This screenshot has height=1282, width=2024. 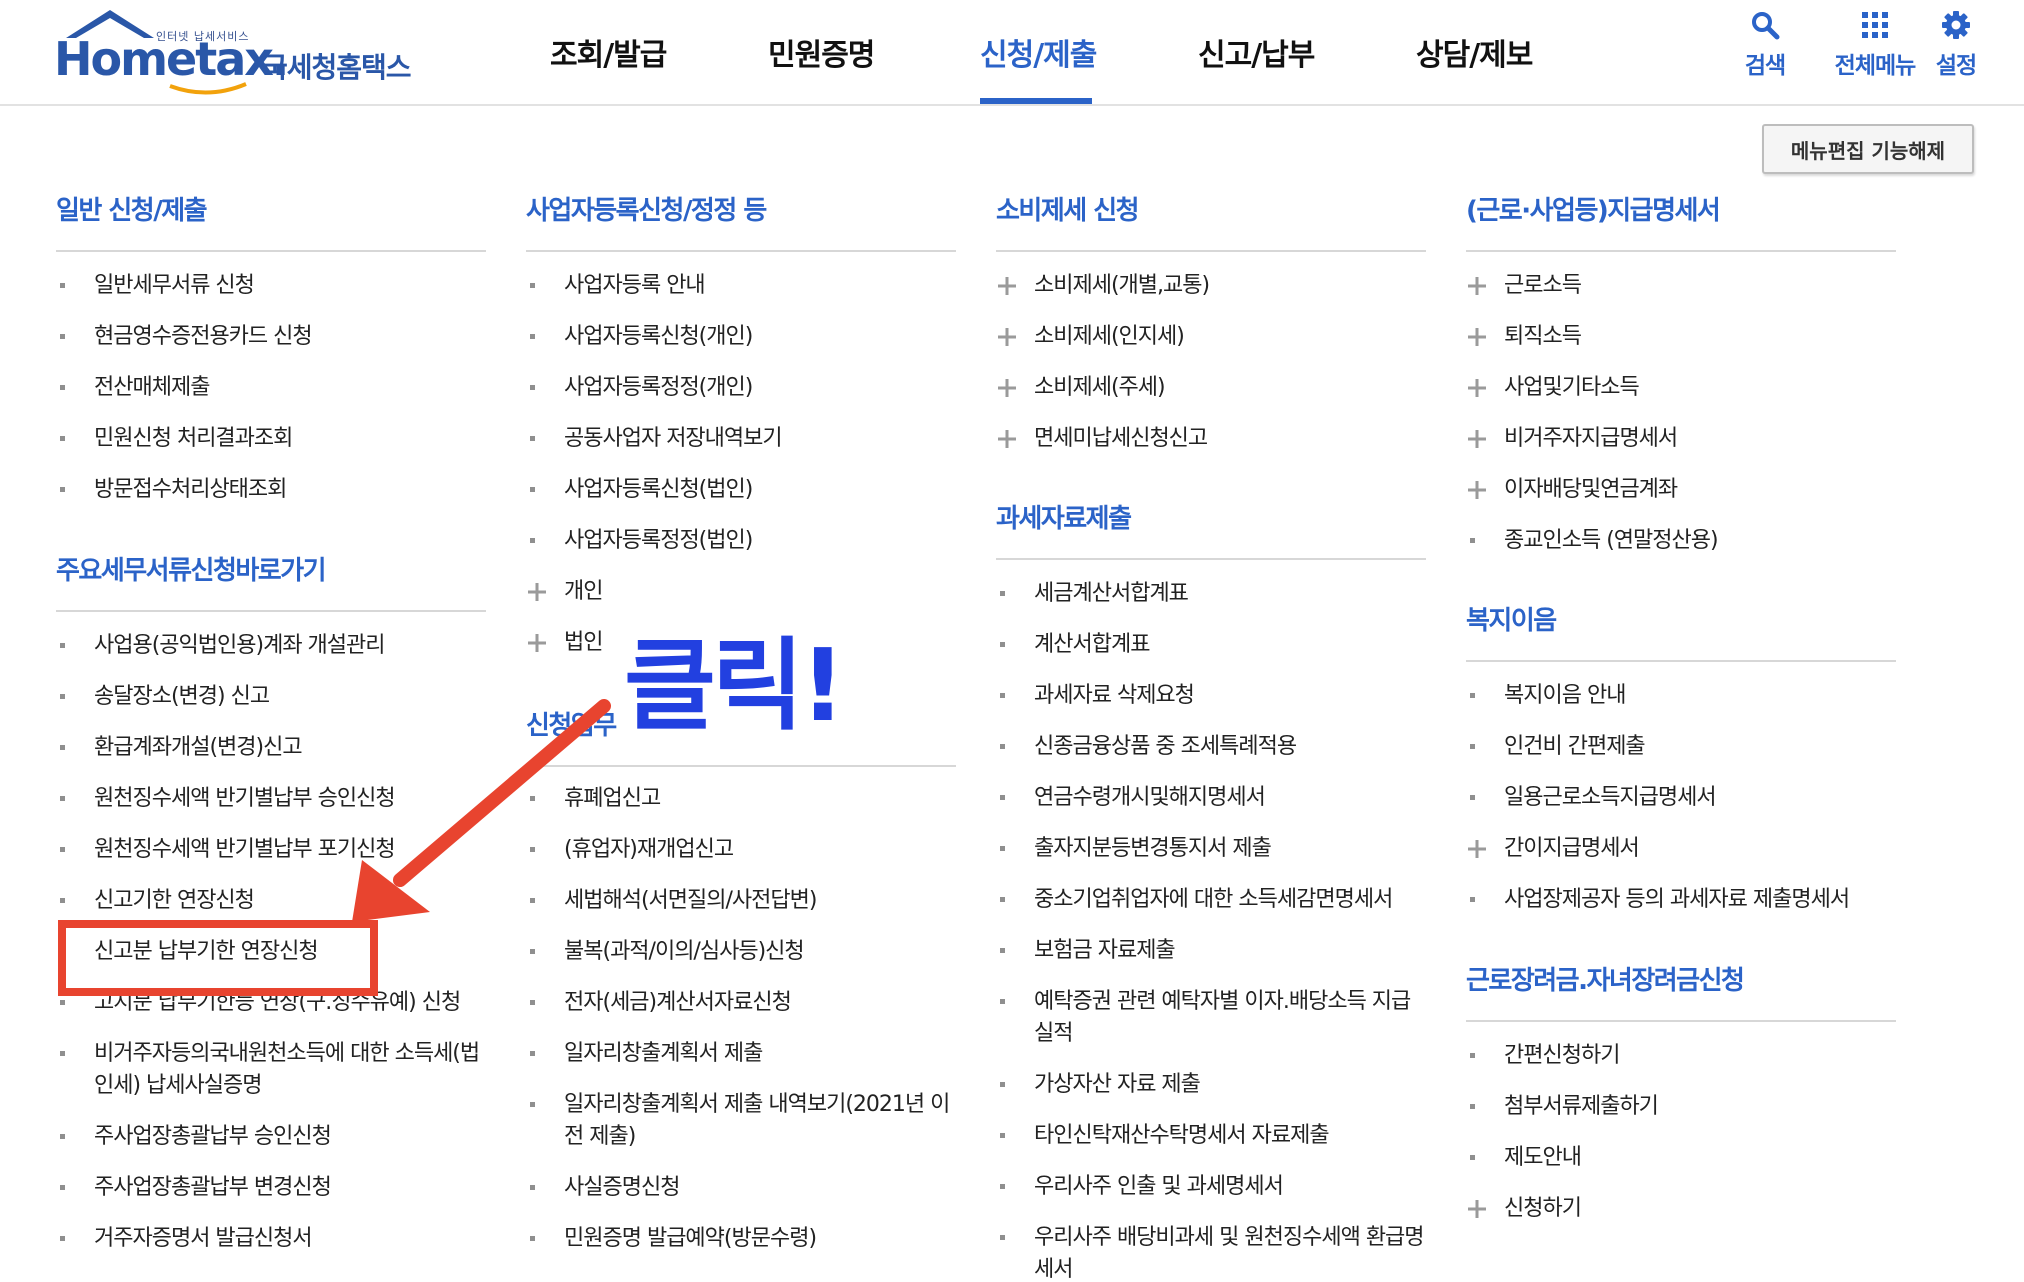 What do you see at coordinates (1038, 52) in the screenshot?
I see `nav-item-apply-submit: 신청/제출` at bounding box center [1038, 52].